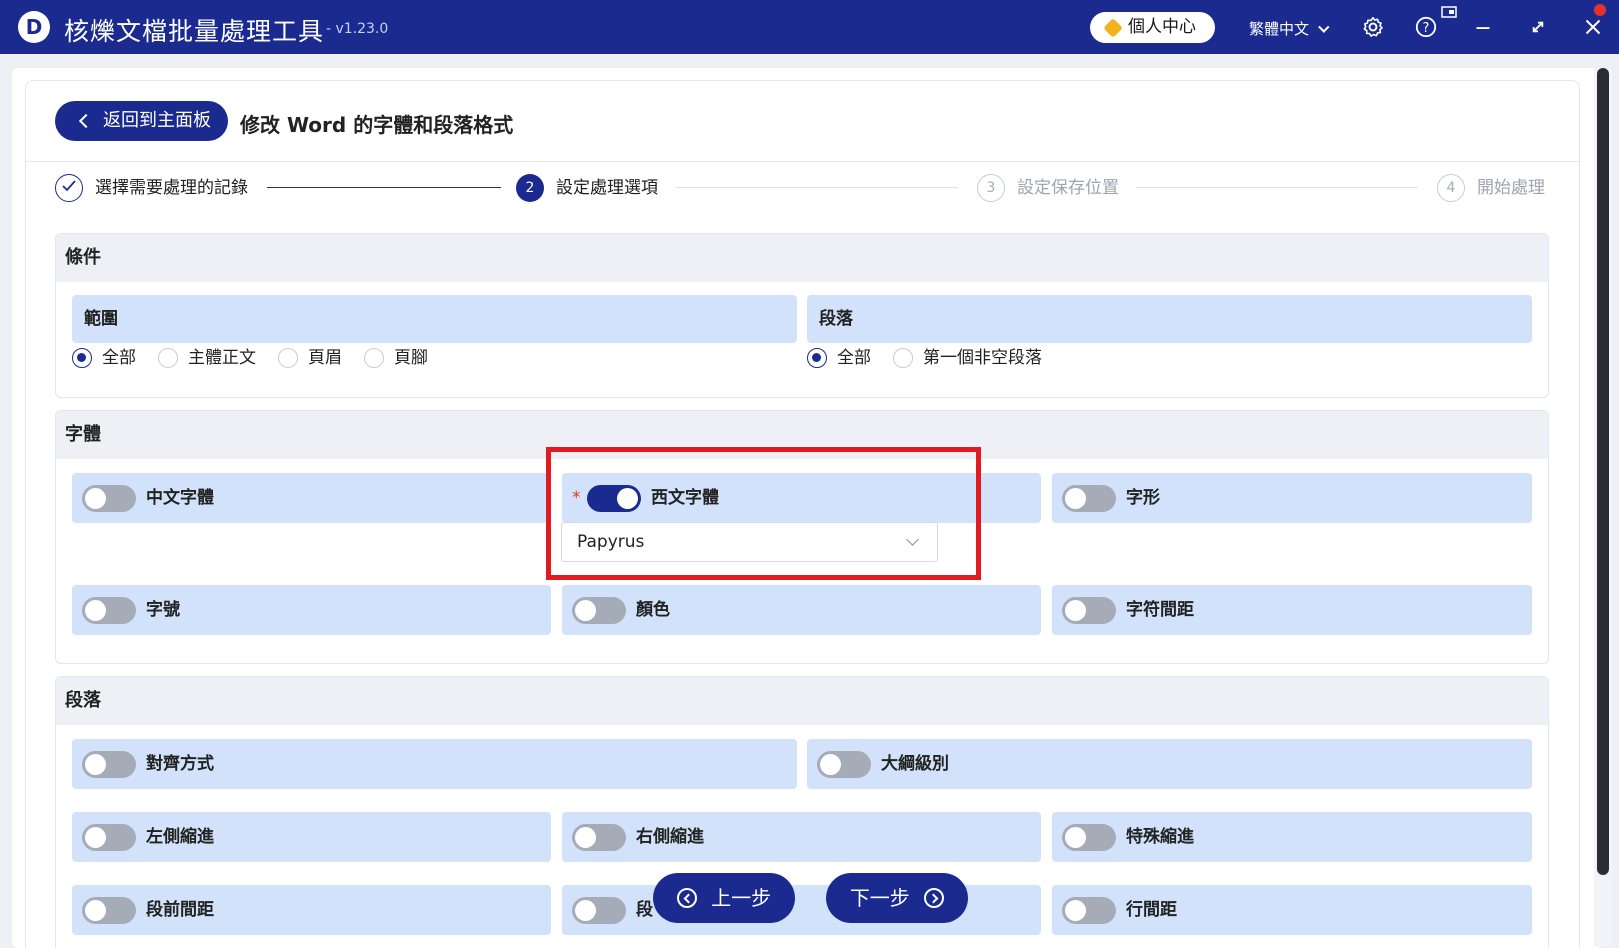 The image size is (1619, 948). I want to click on app-title: 核爍文檔批量處理工具, so click(194, 31).